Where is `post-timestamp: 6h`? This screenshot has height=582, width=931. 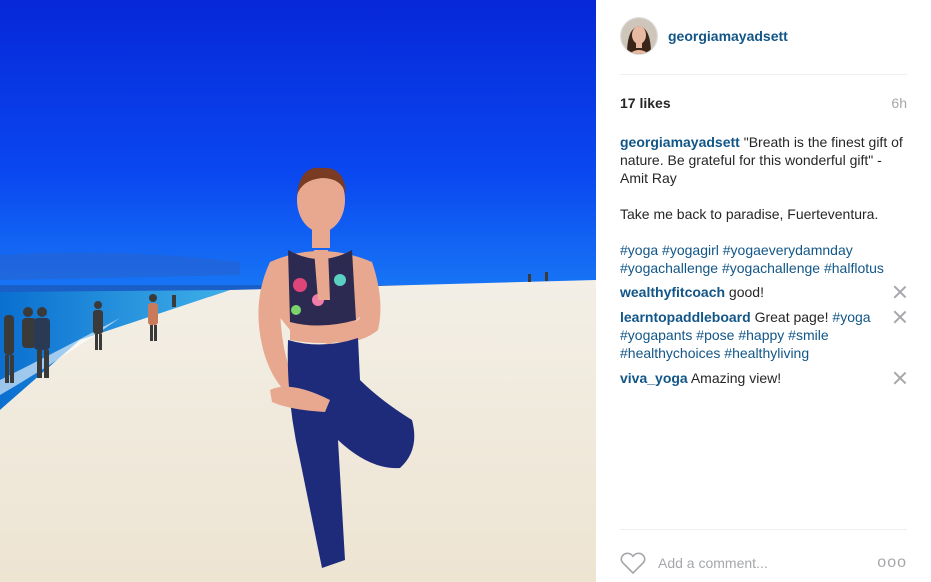
post-timestamp: 6h is located at coordinates (899, 103).